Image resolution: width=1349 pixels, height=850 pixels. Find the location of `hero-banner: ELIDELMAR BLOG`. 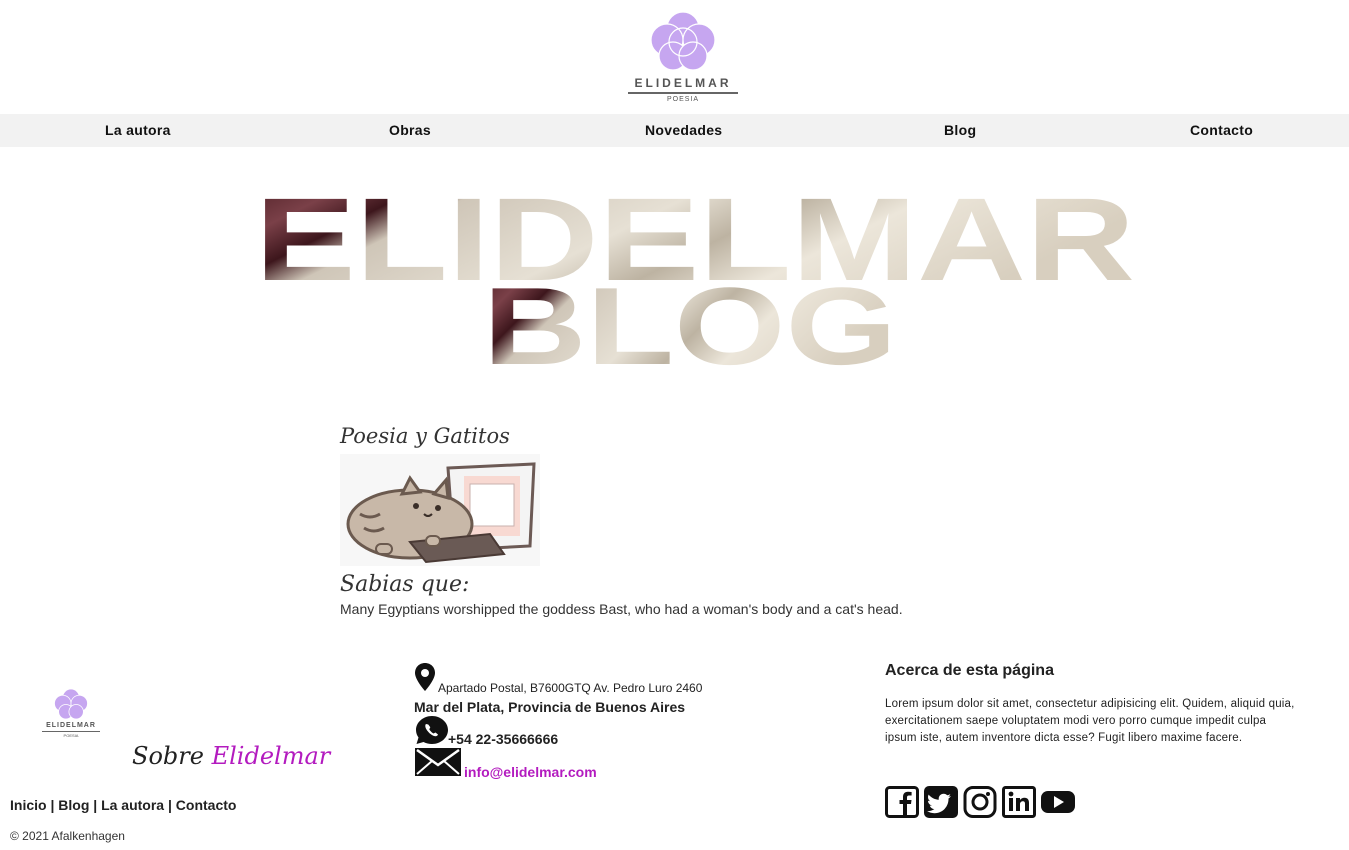

hero-banner: ELIDELMAR BLOG is located at coordinates (695, 275).